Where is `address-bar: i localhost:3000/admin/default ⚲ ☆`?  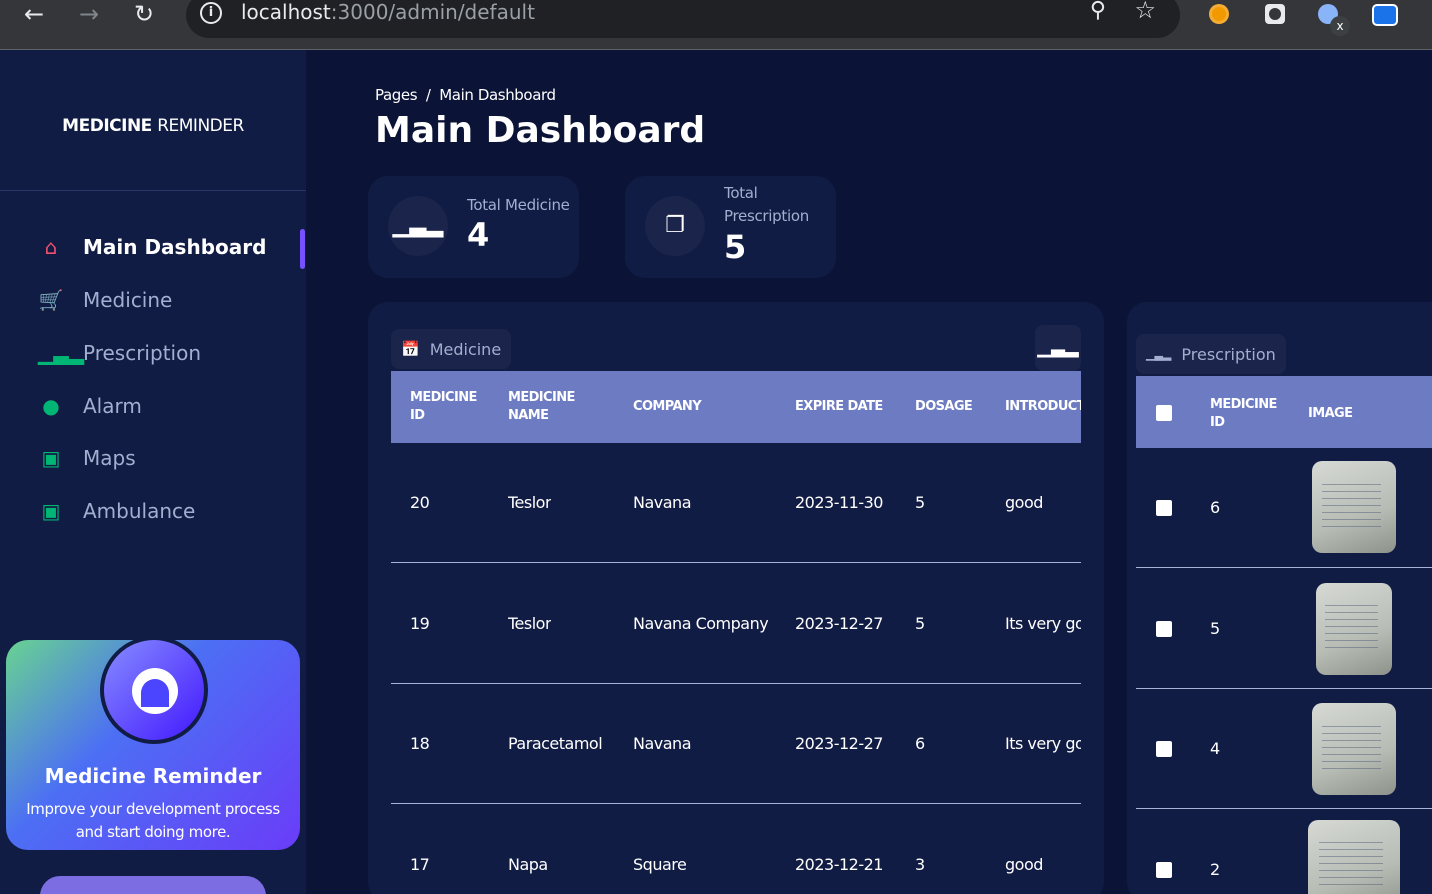 address-bar: i localhost:3000/admin/default ⚲ ☆ is located at coordinates (683, 19).